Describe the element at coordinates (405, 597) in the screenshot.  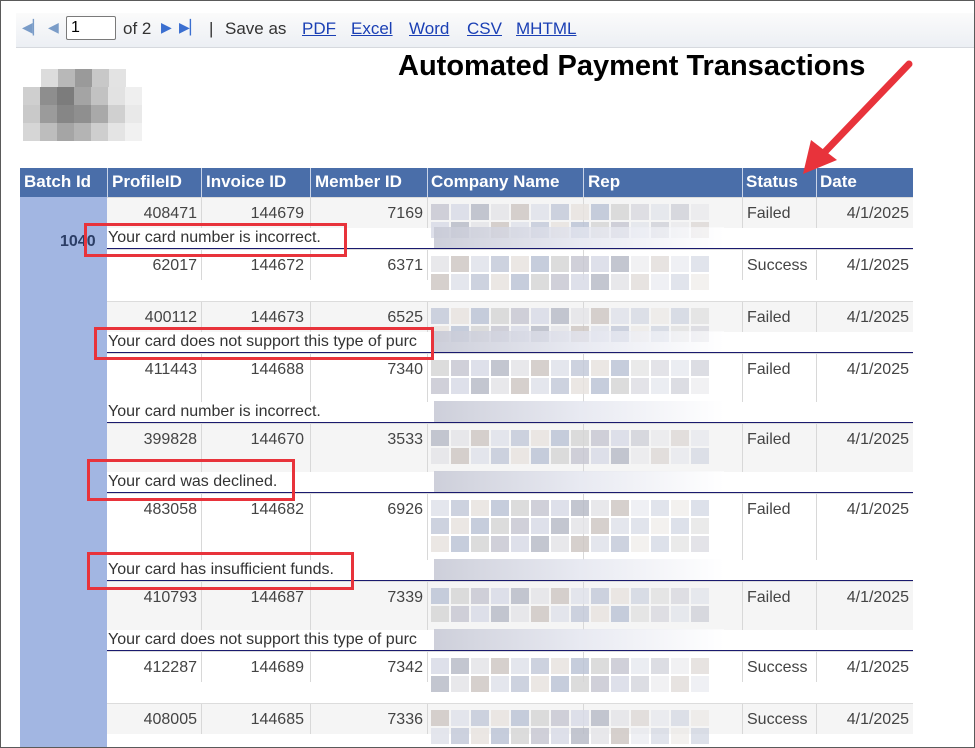
I see `cell-member-id: 7339` at that location.